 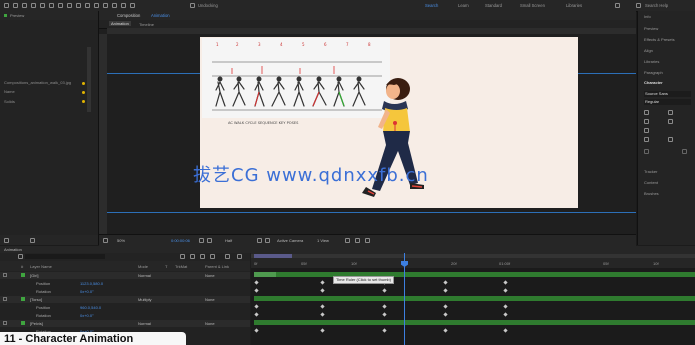 I want to click on work-area-bar, so click(x=473, y=256).